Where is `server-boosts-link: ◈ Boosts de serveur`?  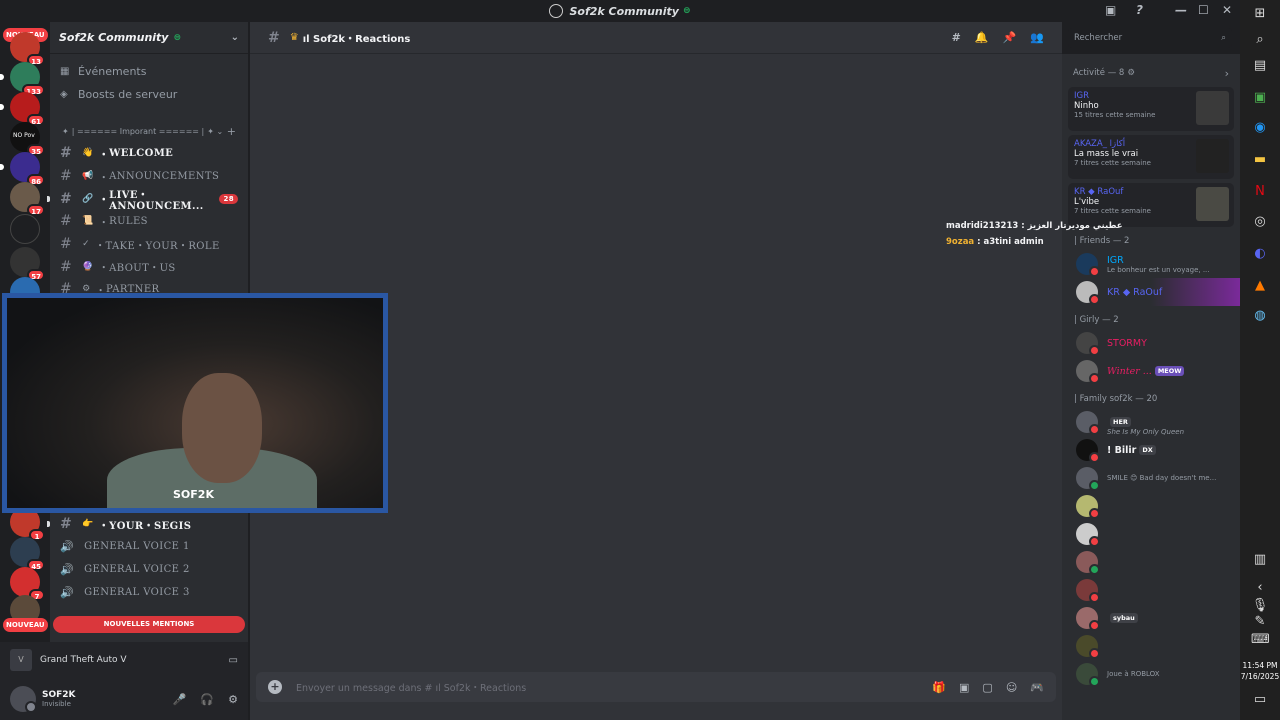 server-boosts-link: ◈ Boosts de serveur is located at coordinates (149, 94).